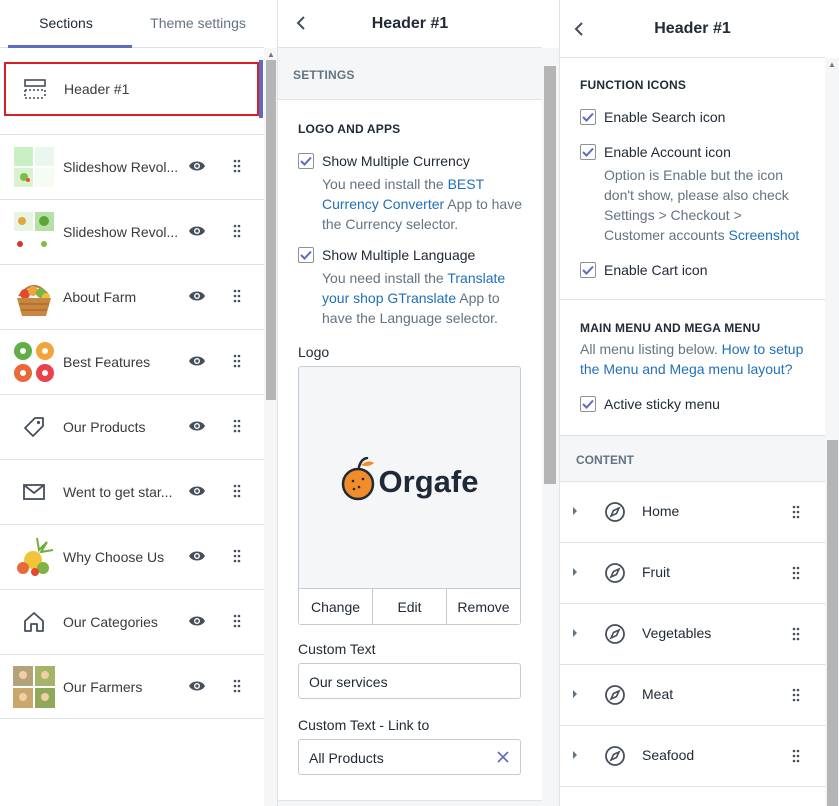 The height and width of the screenshot is (806, 839). What do you see at coordinates (306, 255) in the screenshot?
I see `language-checkbox` at bounding box center [306, 255].